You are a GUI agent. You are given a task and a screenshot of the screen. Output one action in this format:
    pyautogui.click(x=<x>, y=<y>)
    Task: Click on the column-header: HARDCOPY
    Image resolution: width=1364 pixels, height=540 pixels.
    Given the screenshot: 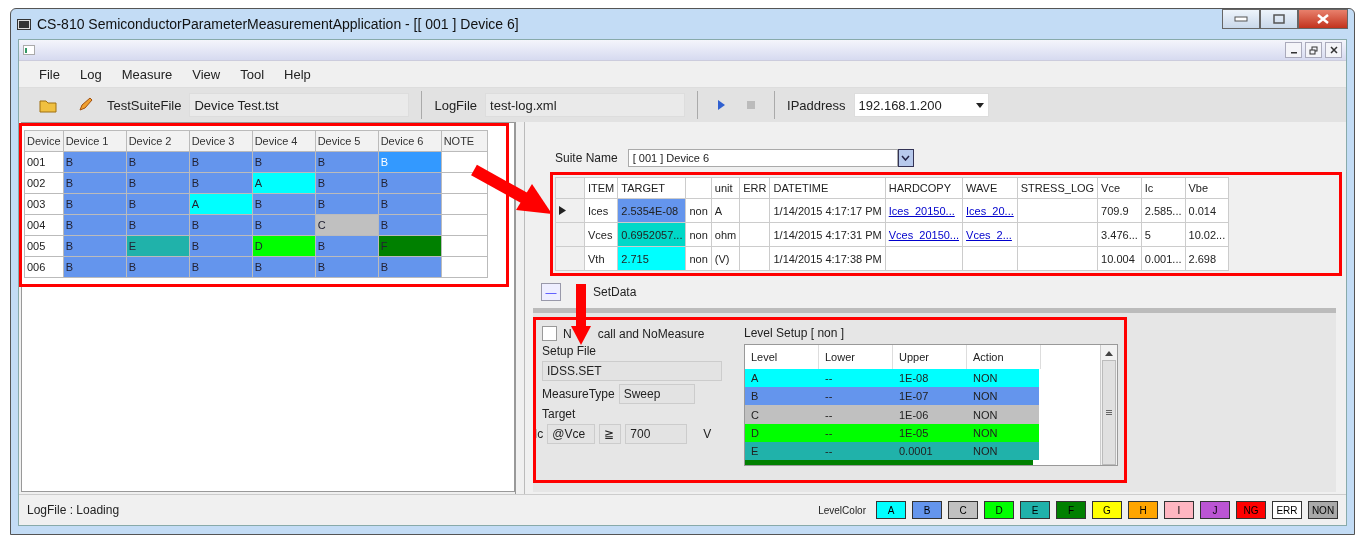 What is the action you would take?
    pyautogui.click(x=924, y=188)
    